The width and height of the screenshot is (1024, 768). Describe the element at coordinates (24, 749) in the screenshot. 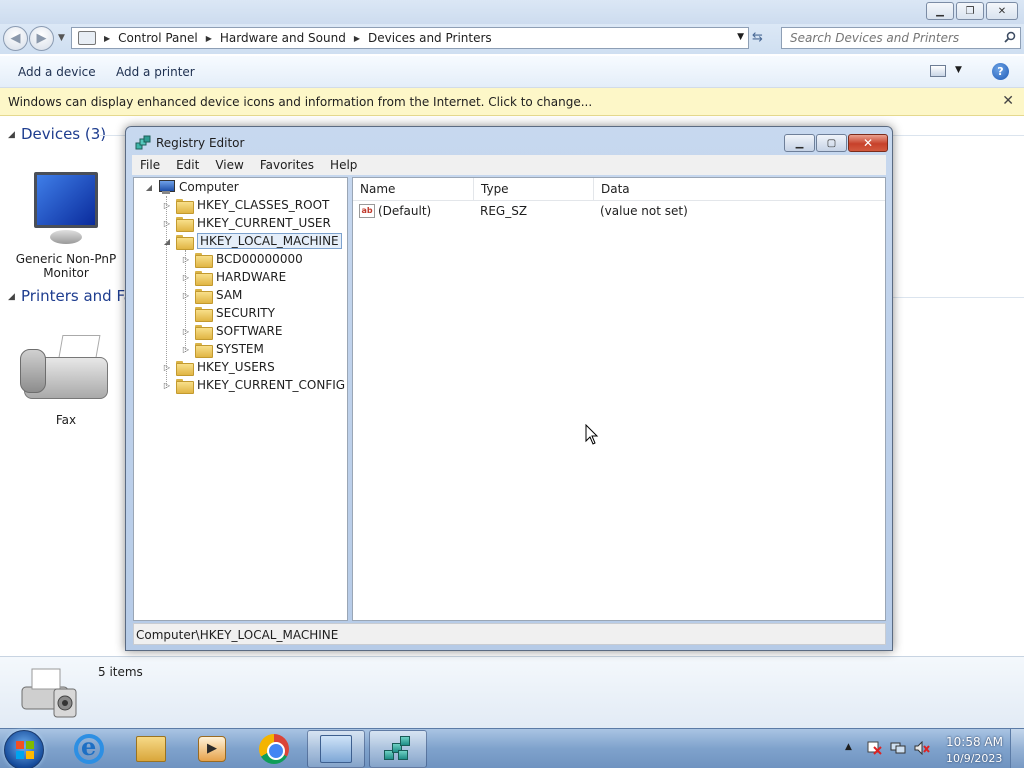

I see `start-button` at that location.